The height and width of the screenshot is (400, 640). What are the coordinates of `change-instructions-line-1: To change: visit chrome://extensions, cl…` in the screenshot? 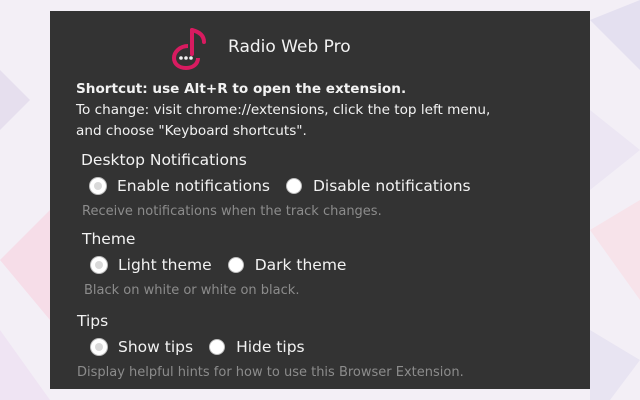 It's located at (283, 110).